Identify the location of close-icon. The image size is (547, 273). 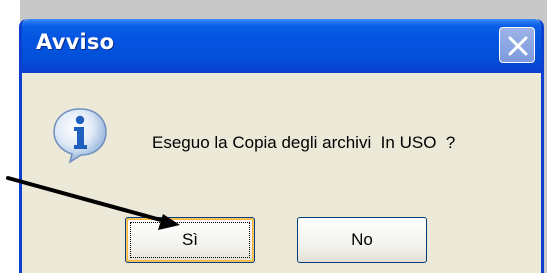
(518, 46).